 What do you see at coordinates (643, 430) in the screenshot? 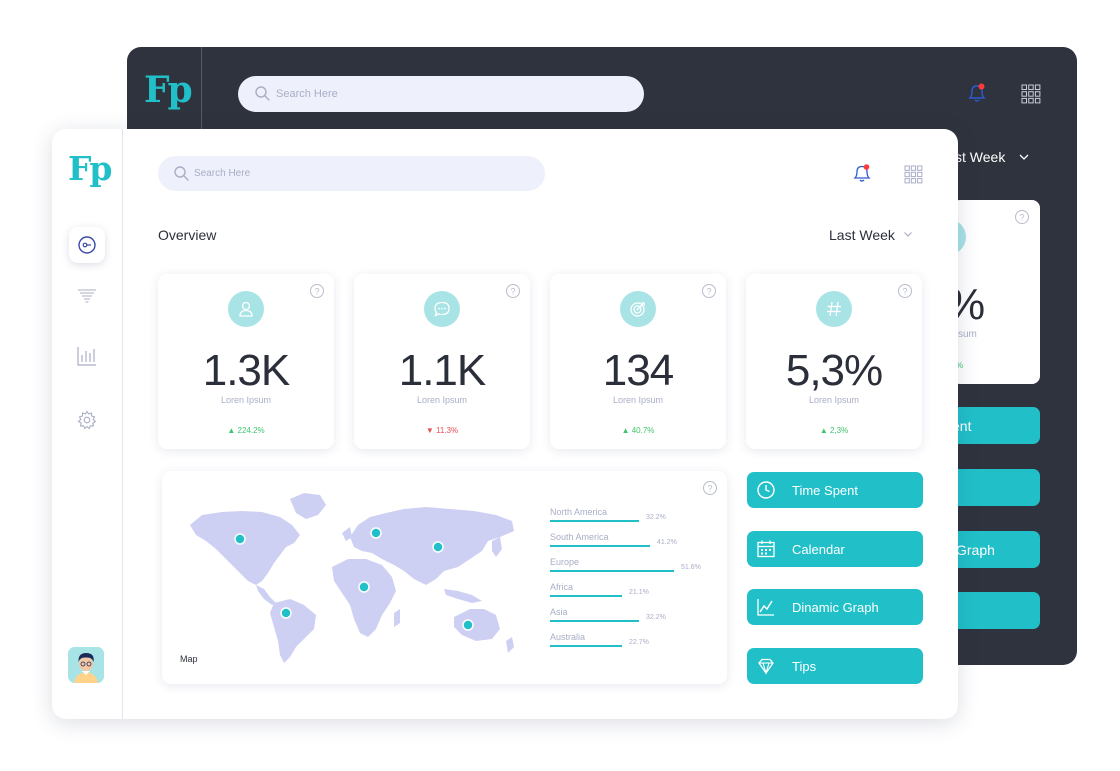
I see `stat-change-value: 40.7%` at bounding box center [643, 430].